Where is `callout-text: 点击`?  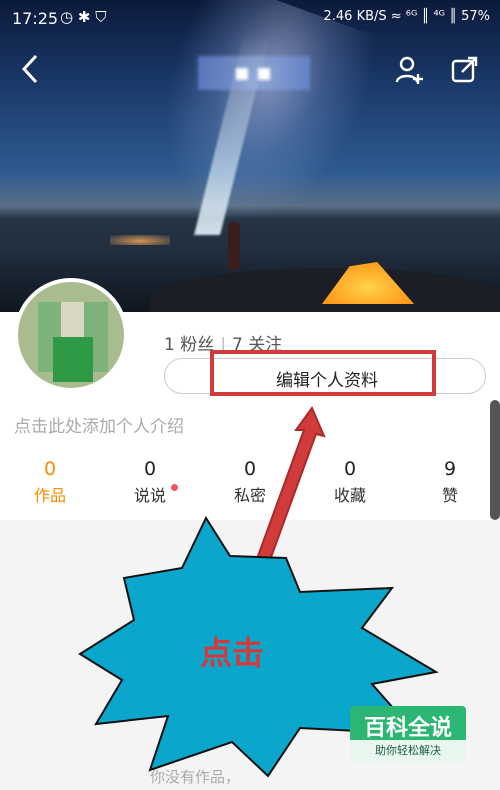
callout-text: 点击 is located at coordinates (232, 653).